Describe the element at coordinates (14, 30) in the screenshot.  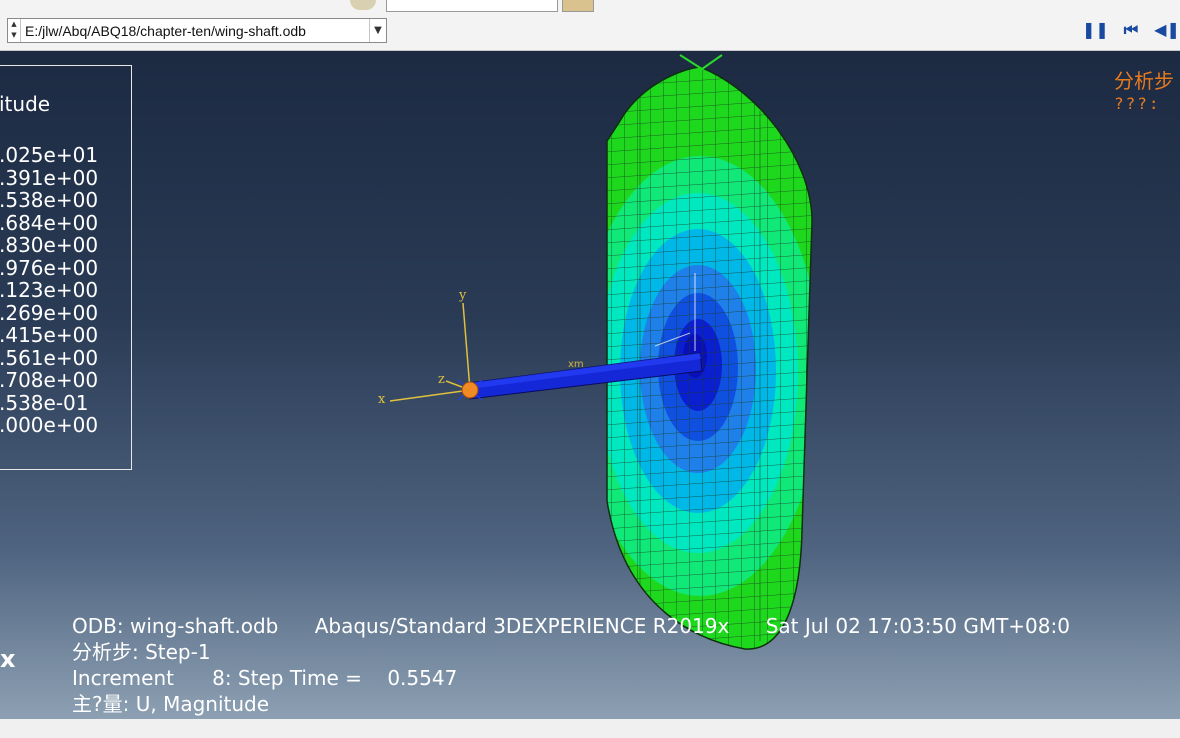
I see `spin-arrows-icon: ▲ ▼` at that location.